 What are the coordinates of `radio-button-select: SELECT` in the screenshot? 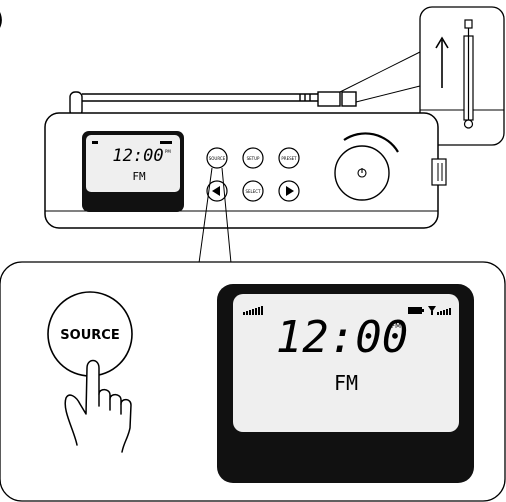 It's located at (253, 191).